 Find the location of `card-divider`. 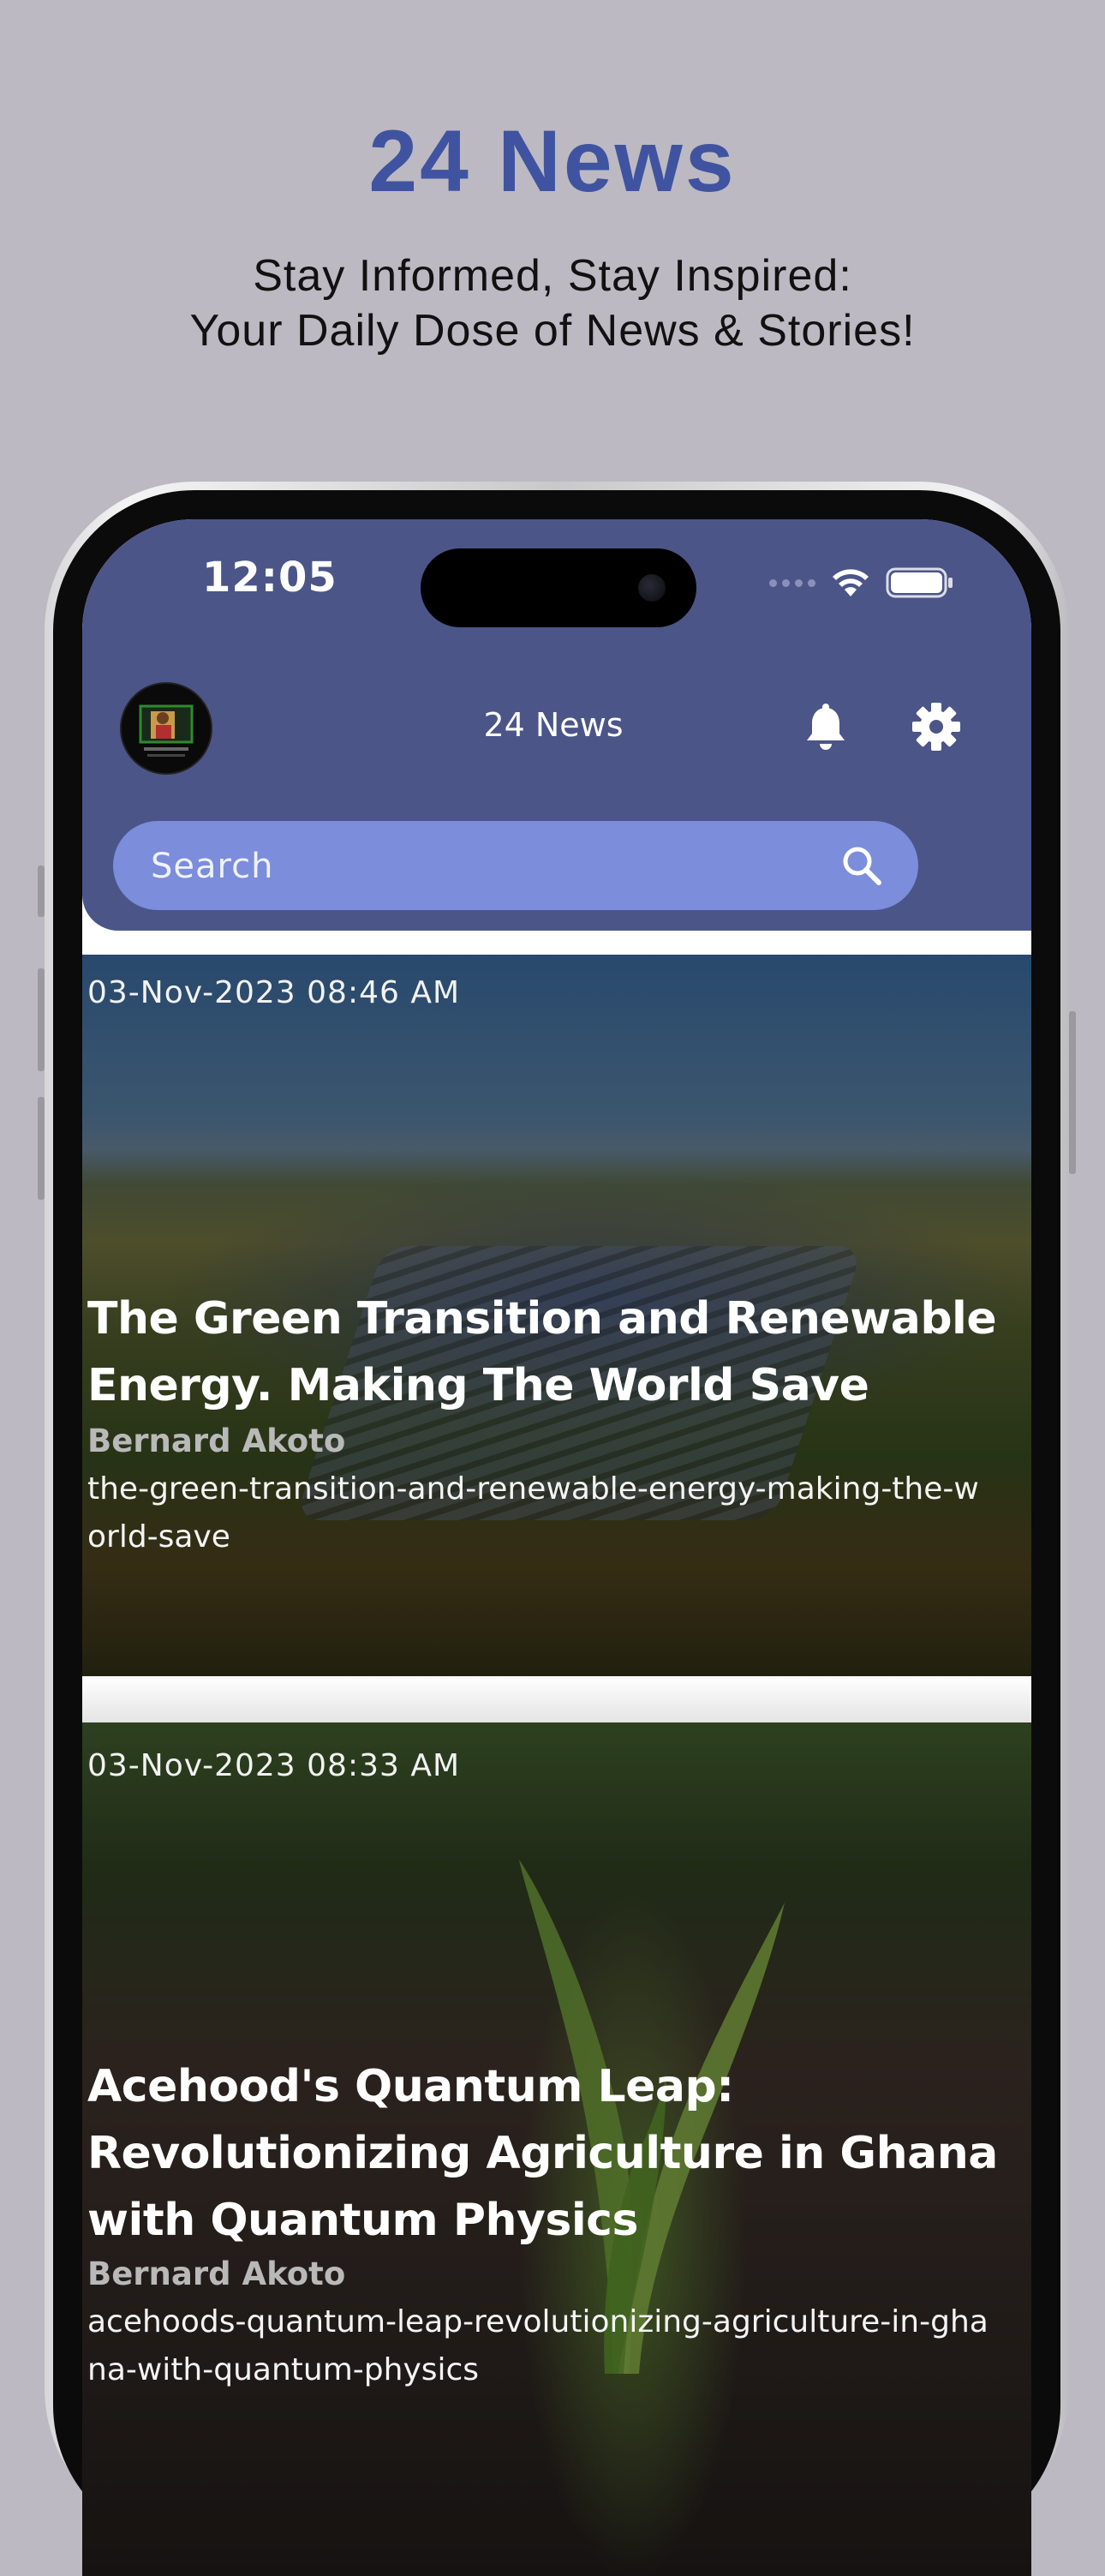

card-divider is located at coordinates (556, 1699).